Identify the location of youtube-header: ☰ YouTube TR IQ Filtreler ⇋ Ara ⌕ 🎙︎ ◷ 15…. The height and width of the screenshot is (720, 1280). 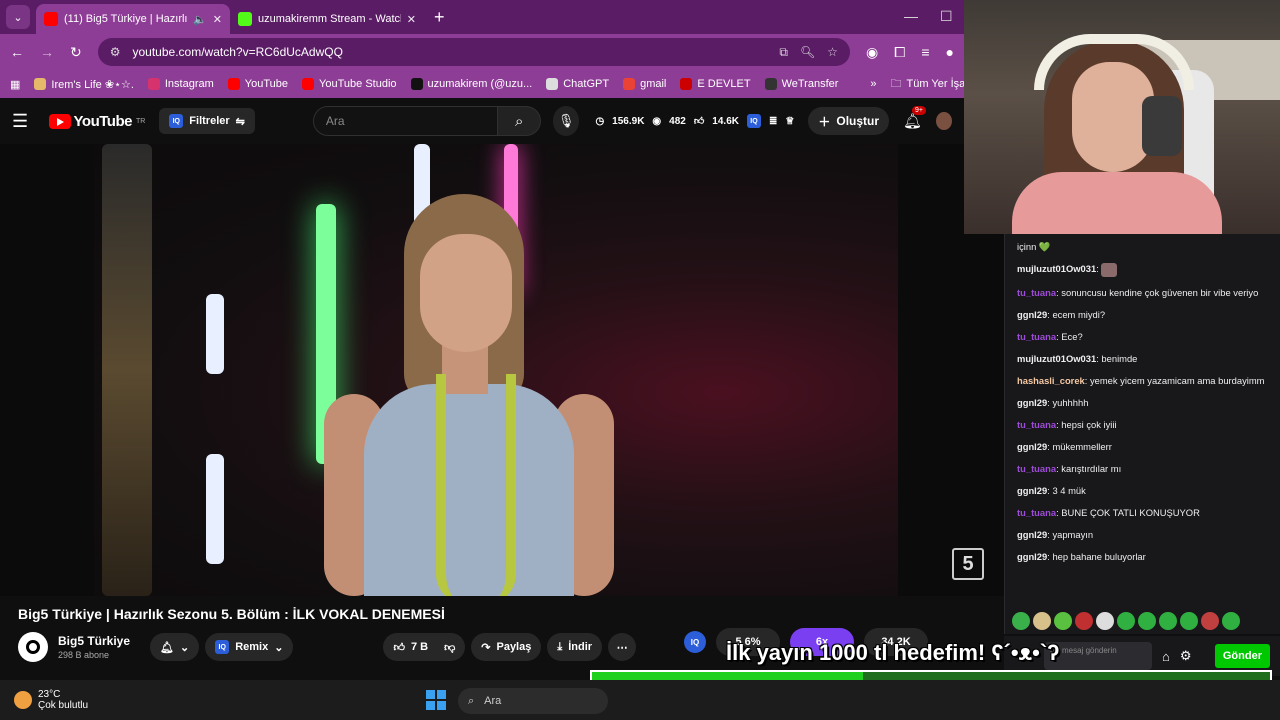
(482, 121).